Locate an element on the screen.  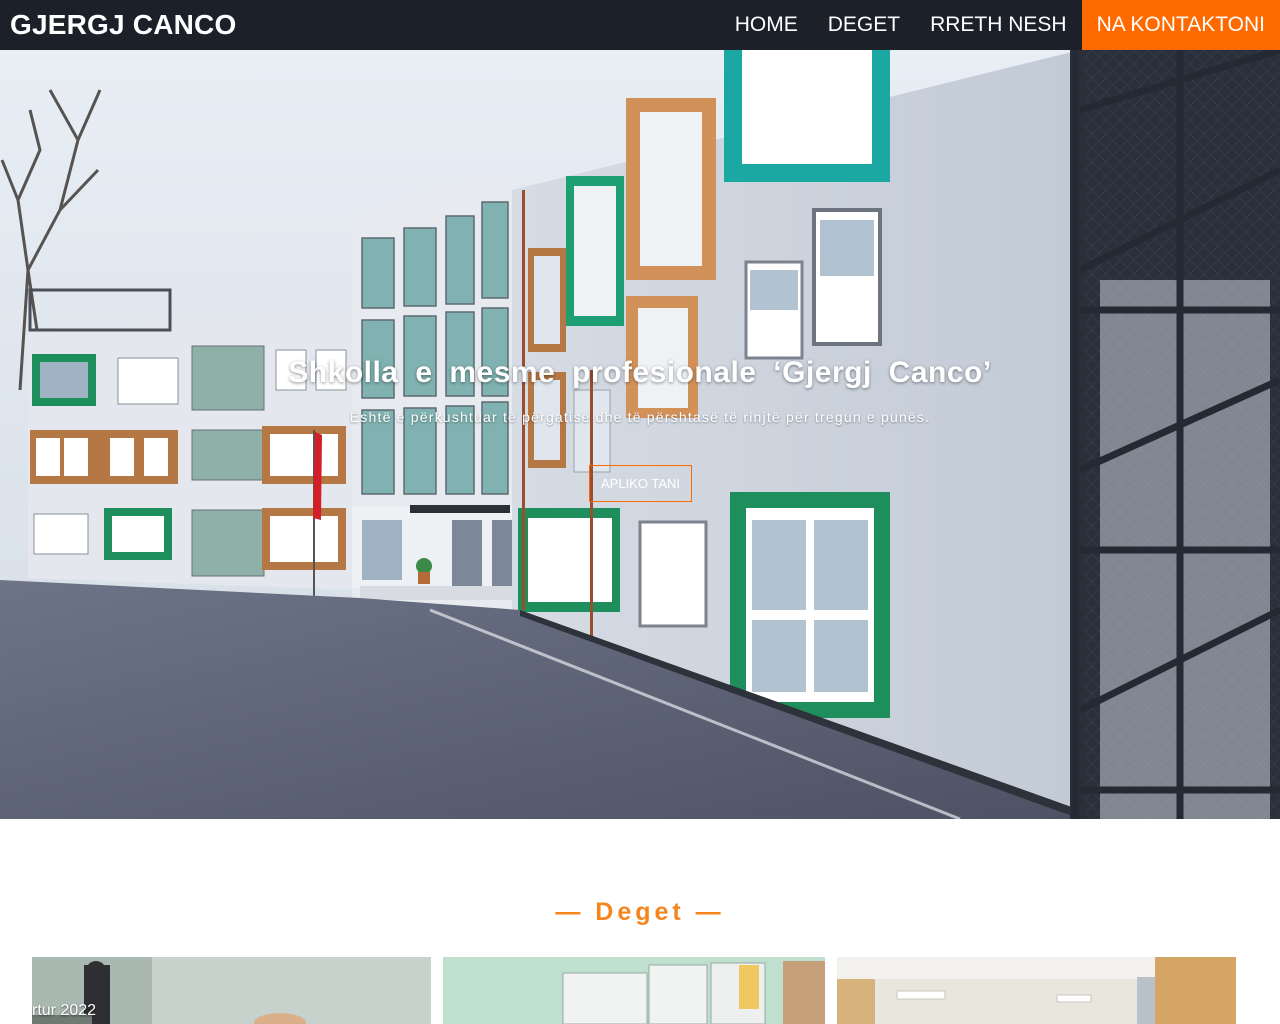
nav-link-rreth-nesh: RRETH NESH is located at coordinates (998, 25).